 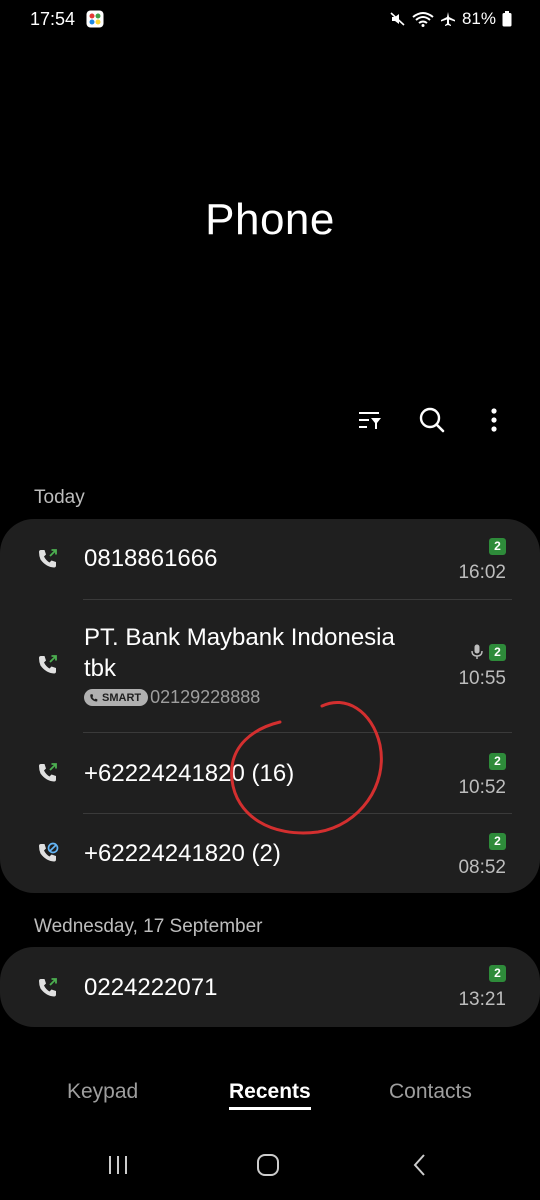 What do you see at coordinates (239, 637) in the screenshot?
I see `contact-name-line-1: PT. Bank Maybank Indonesia` at bounding box center [239, 637].